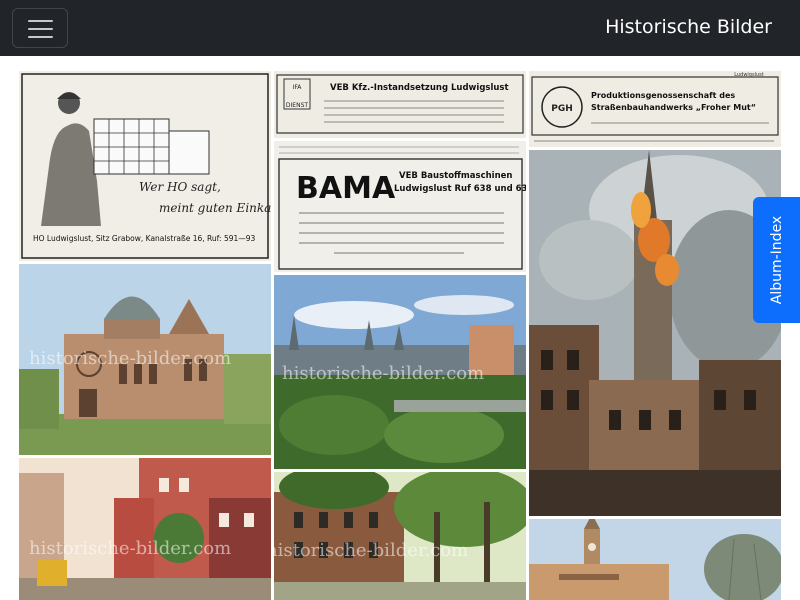  What do you see at coordinates (748, 75) in the screenshot?
I see `pgh-tag: Ludwigslust` at bounding box center [748, 75].